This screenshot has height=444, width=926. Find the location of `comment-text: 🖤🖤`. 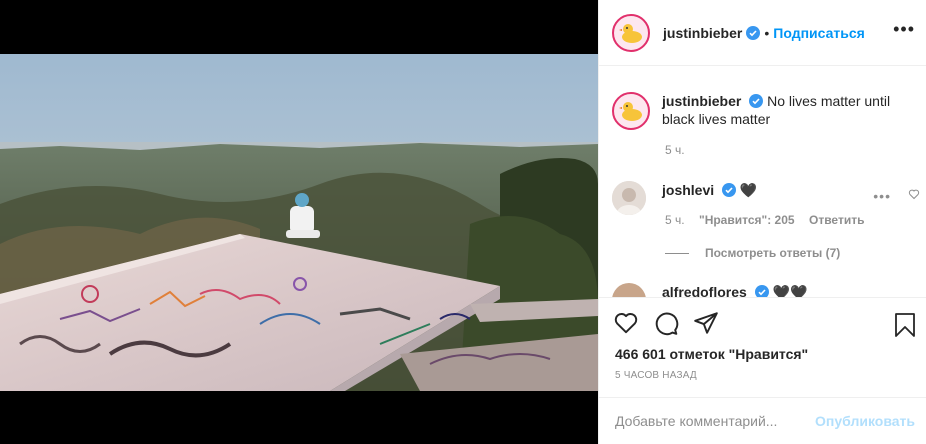

comment-text: 🖤🖤 is located at coordinates (790, 290).